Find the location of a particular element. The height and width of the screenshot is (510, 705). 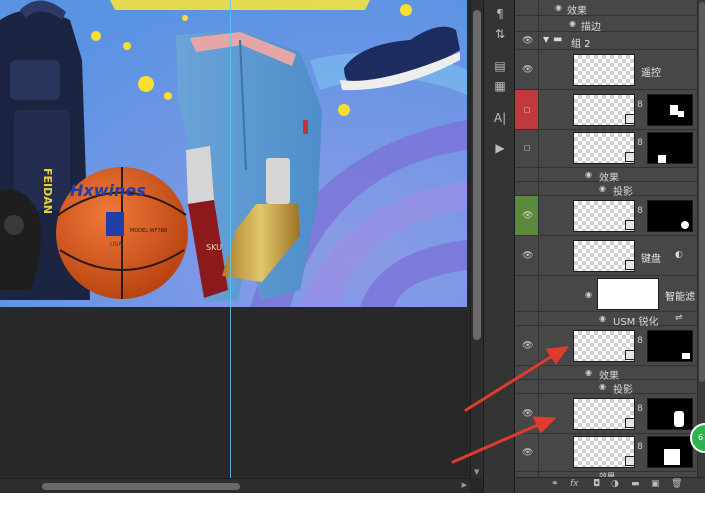

panel-icon-strip: ¶ ⇅ ▤ ▦ A| ▶ is located at coordinates (499, 246).